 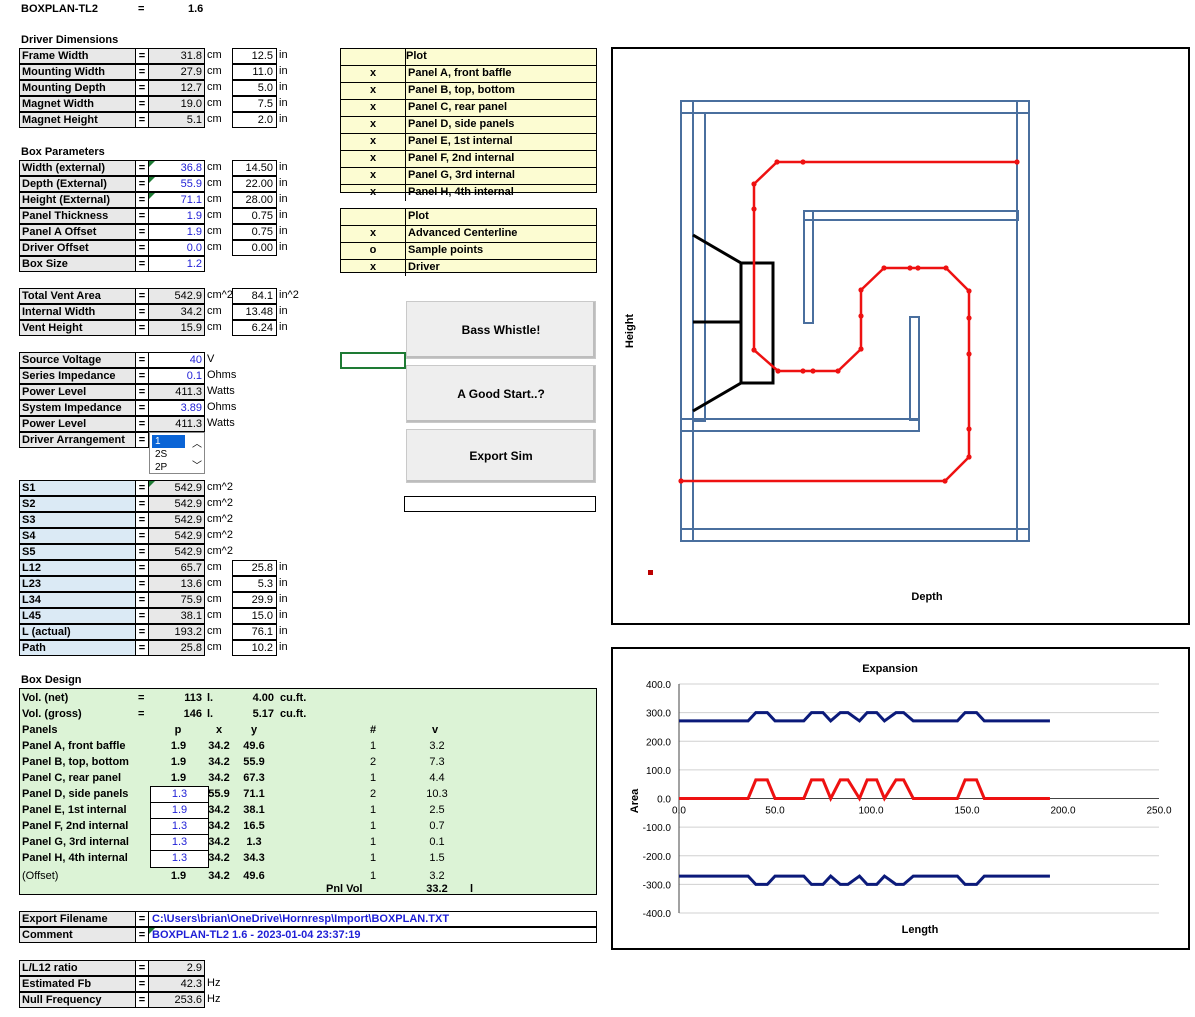 What do you see at coordinates (468, 108) in the screenshot?
I see `plot-option-row: x Panel C, rear panel` at bounding box center [468, 108].